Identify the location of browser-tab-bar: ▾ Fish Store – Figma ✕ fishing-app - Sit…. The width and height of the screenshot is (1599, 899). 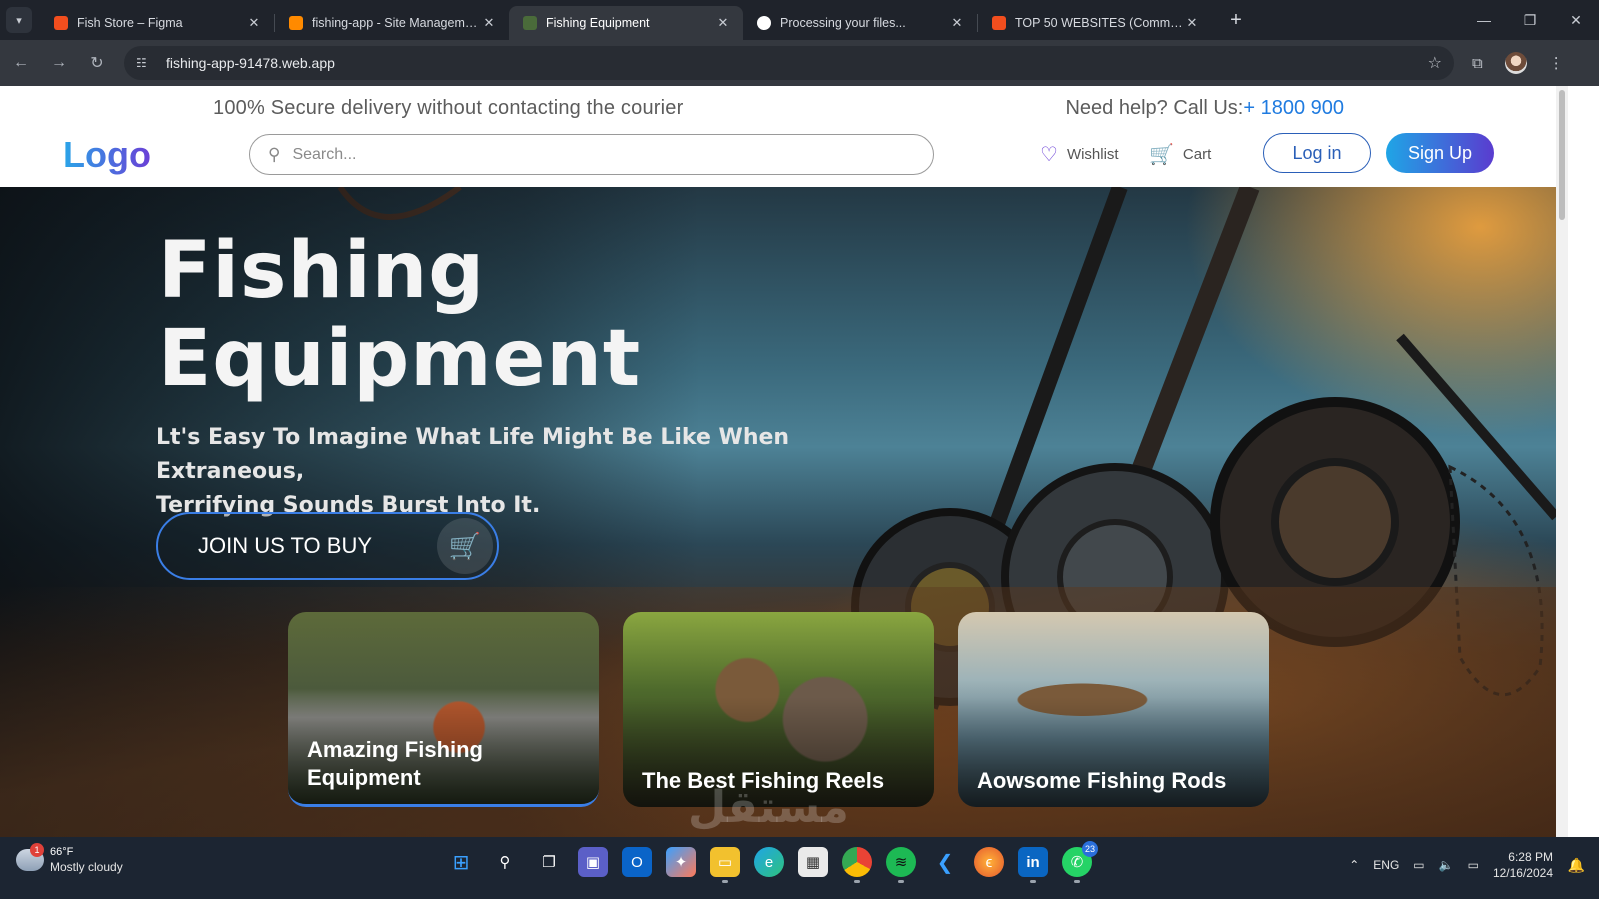
(799, 20).